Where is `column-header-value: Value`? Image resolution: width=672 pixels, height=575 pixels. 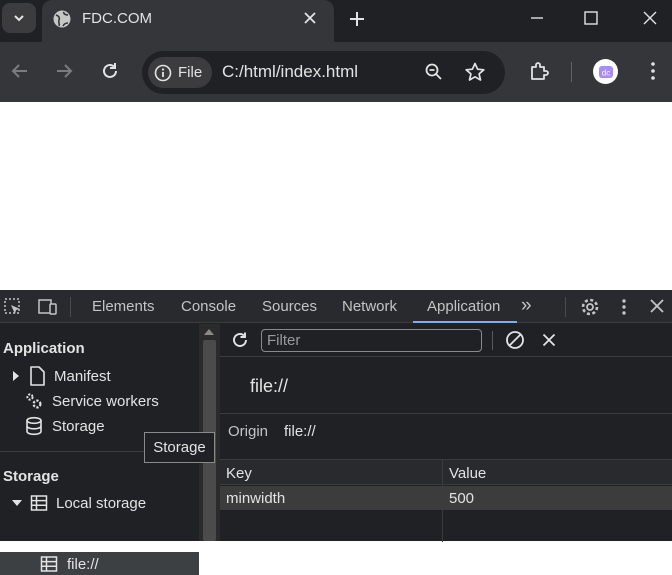 column-header-value: Value is located at coordinates (557, 472).